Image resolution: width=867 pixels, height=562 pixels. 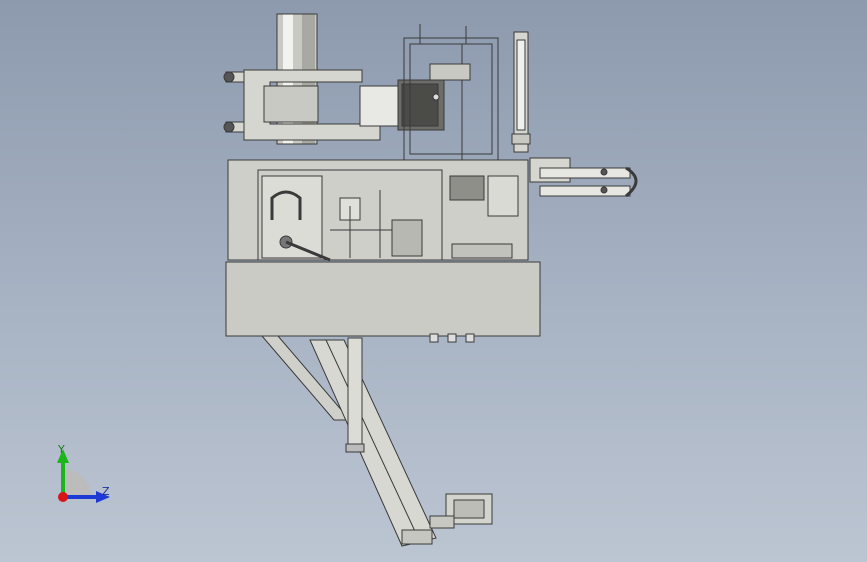 What do you see at coordinates (302, 105) in the screenshot?
I see `upper-bracket-arm` at bounding box center [302, 105].